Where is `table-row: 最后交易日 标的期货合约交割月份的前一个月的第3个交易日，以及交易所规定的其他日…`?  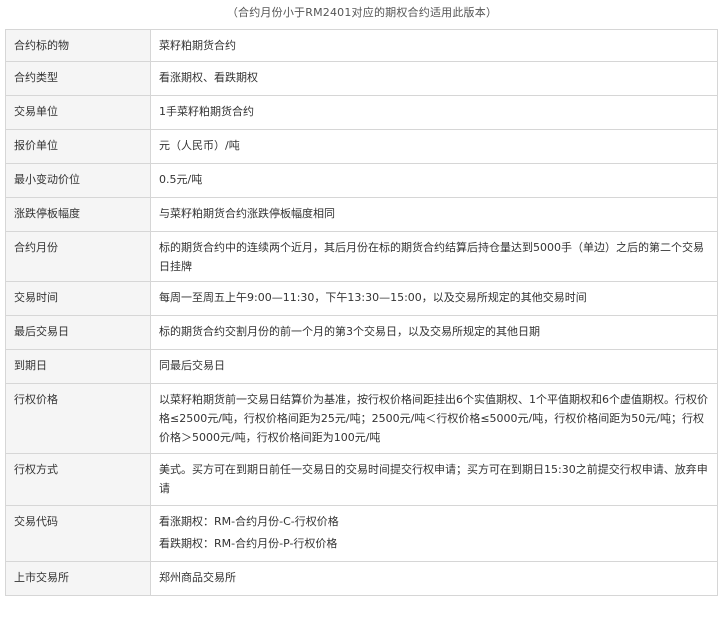 table-row: 最后交易日 标的期货合约交割月份的前一个月的第3个交易日，以及交易所规定的其他日… is located at coordinates (361, 332).